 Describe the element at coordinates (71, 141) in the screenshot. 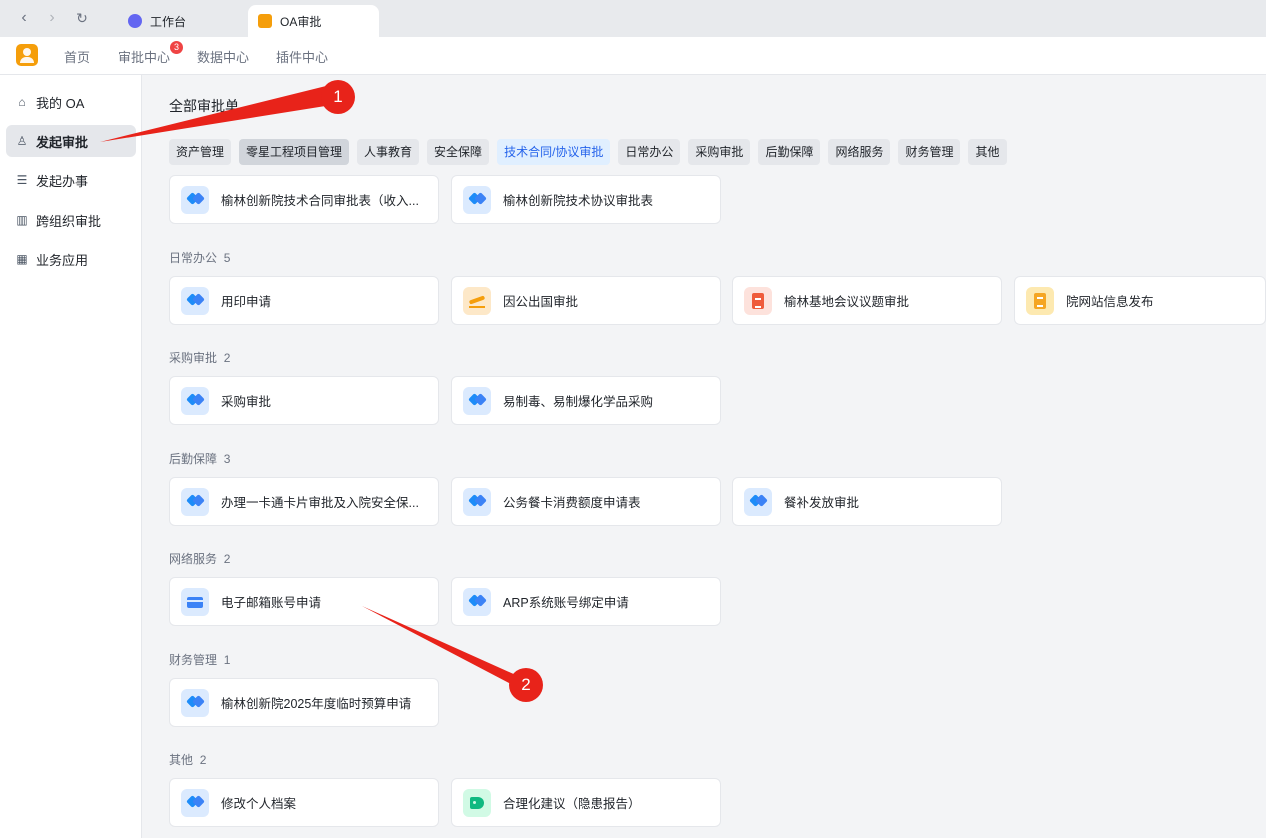

I see `sidebar-item-start-approval: ♙ 发起审批` at that location.